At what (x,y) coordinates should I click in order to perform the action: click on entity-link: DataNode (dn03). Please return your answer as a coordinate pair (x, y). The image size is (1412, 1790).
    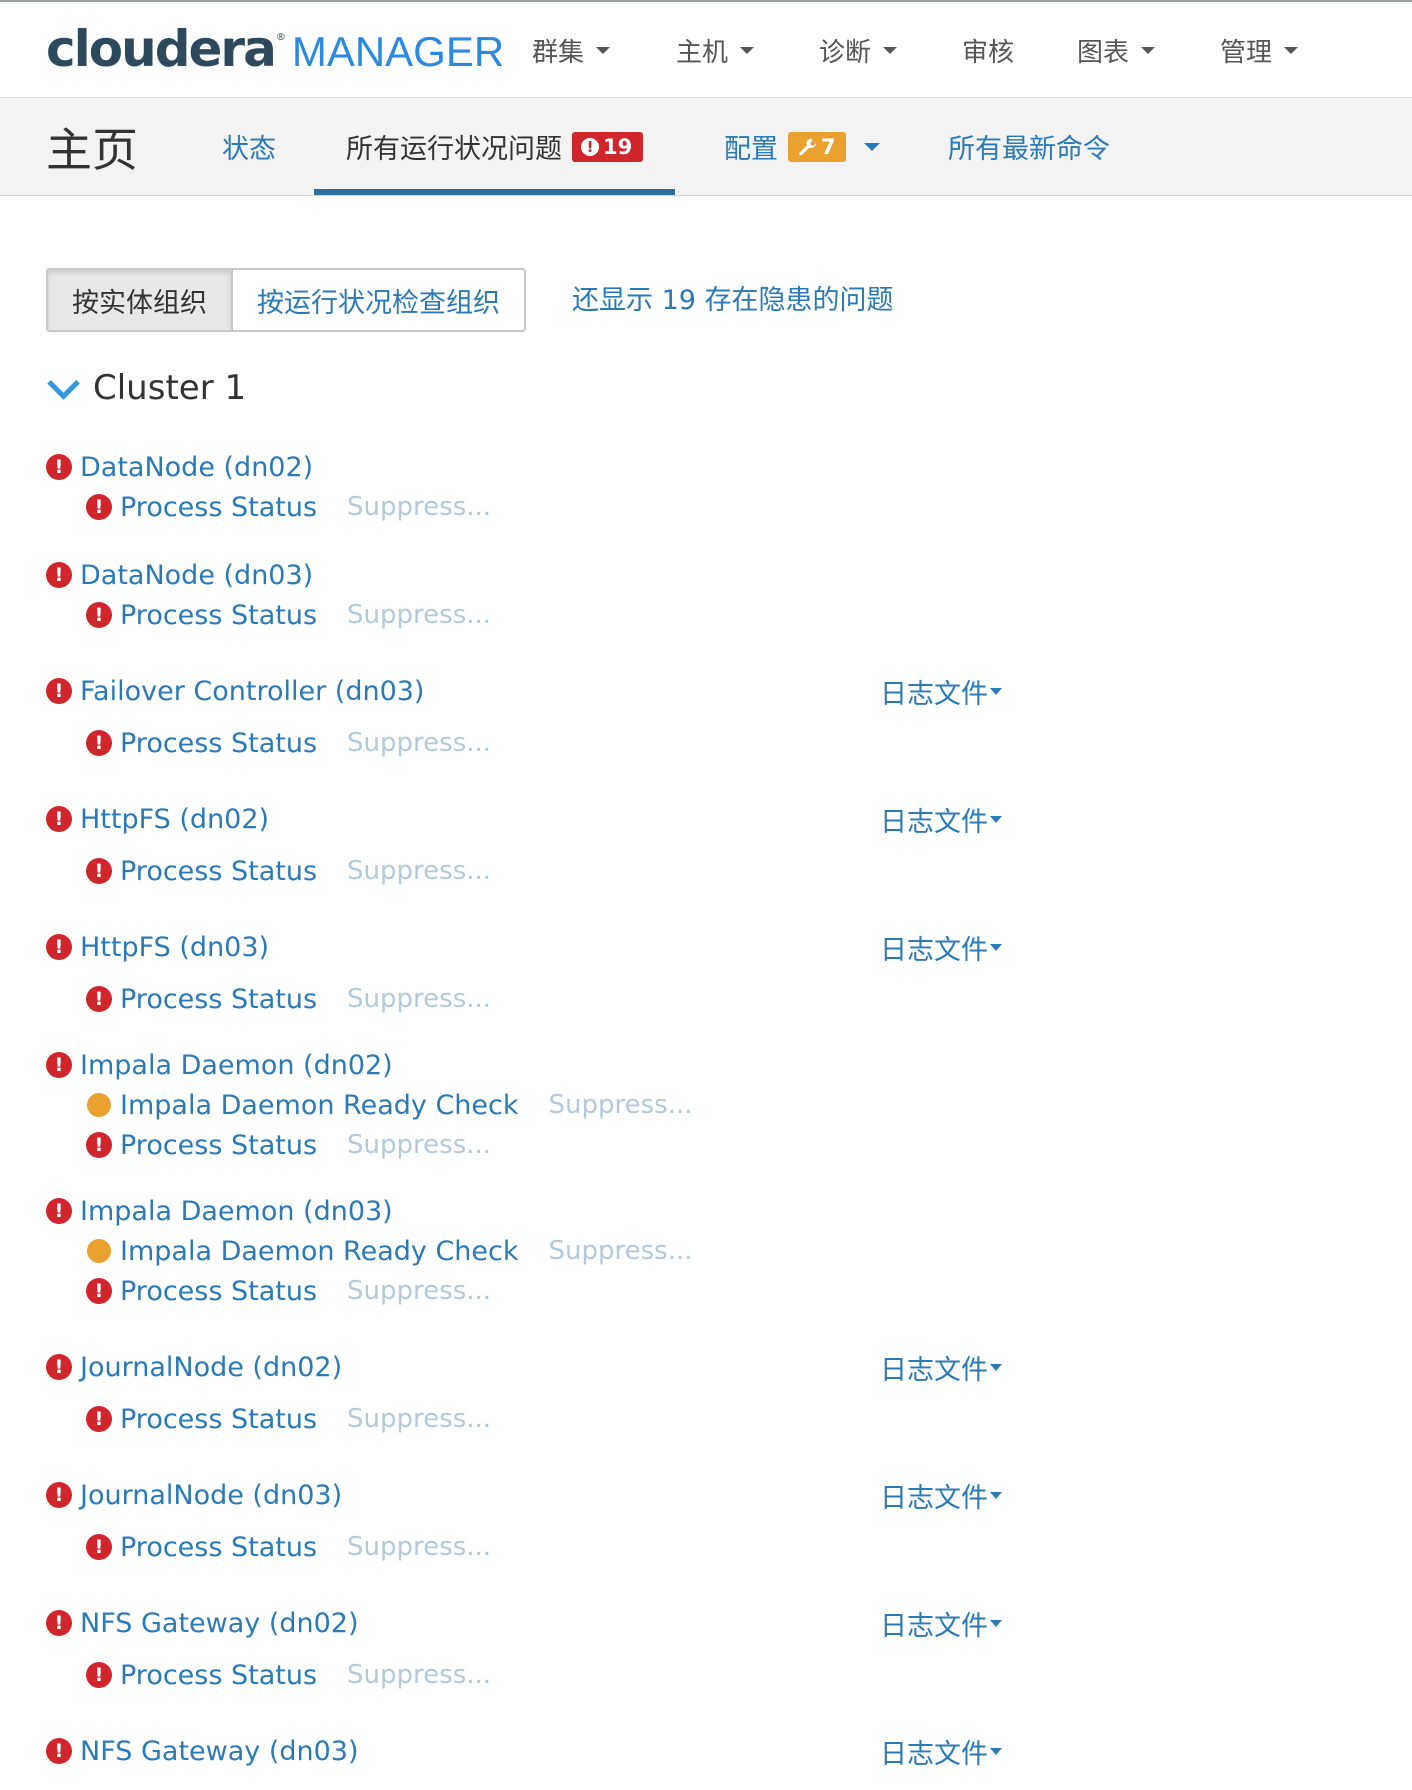
    Looking at the image, I should click on (196, 575).